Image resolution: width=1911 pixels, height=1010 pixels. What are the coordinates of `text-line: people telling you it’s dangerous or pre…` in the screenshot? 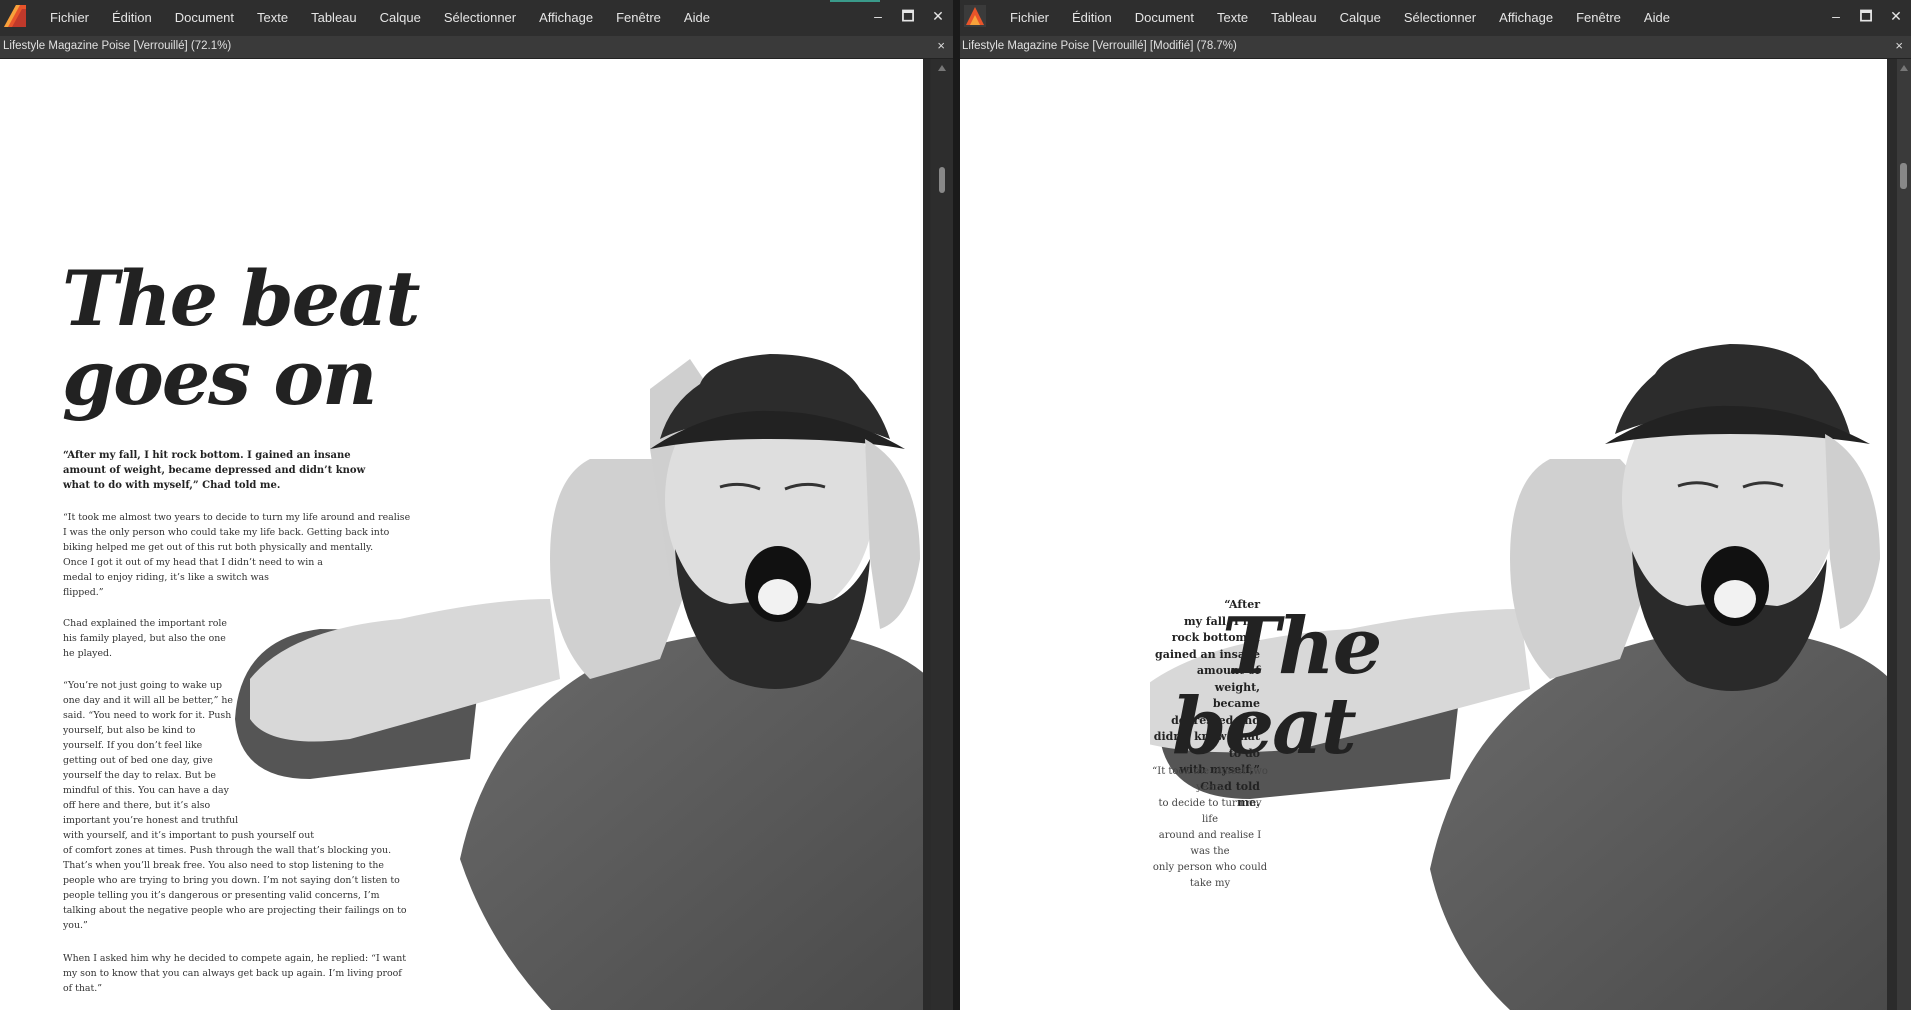 It's located at (221, 895).